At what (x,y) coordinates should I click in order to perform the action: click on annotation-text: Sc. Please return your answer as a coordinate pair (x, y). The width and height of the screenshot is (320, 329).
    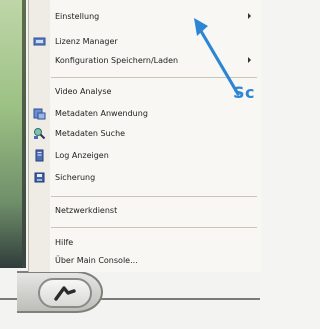
    Looking at the image, I should click on (244, 92).